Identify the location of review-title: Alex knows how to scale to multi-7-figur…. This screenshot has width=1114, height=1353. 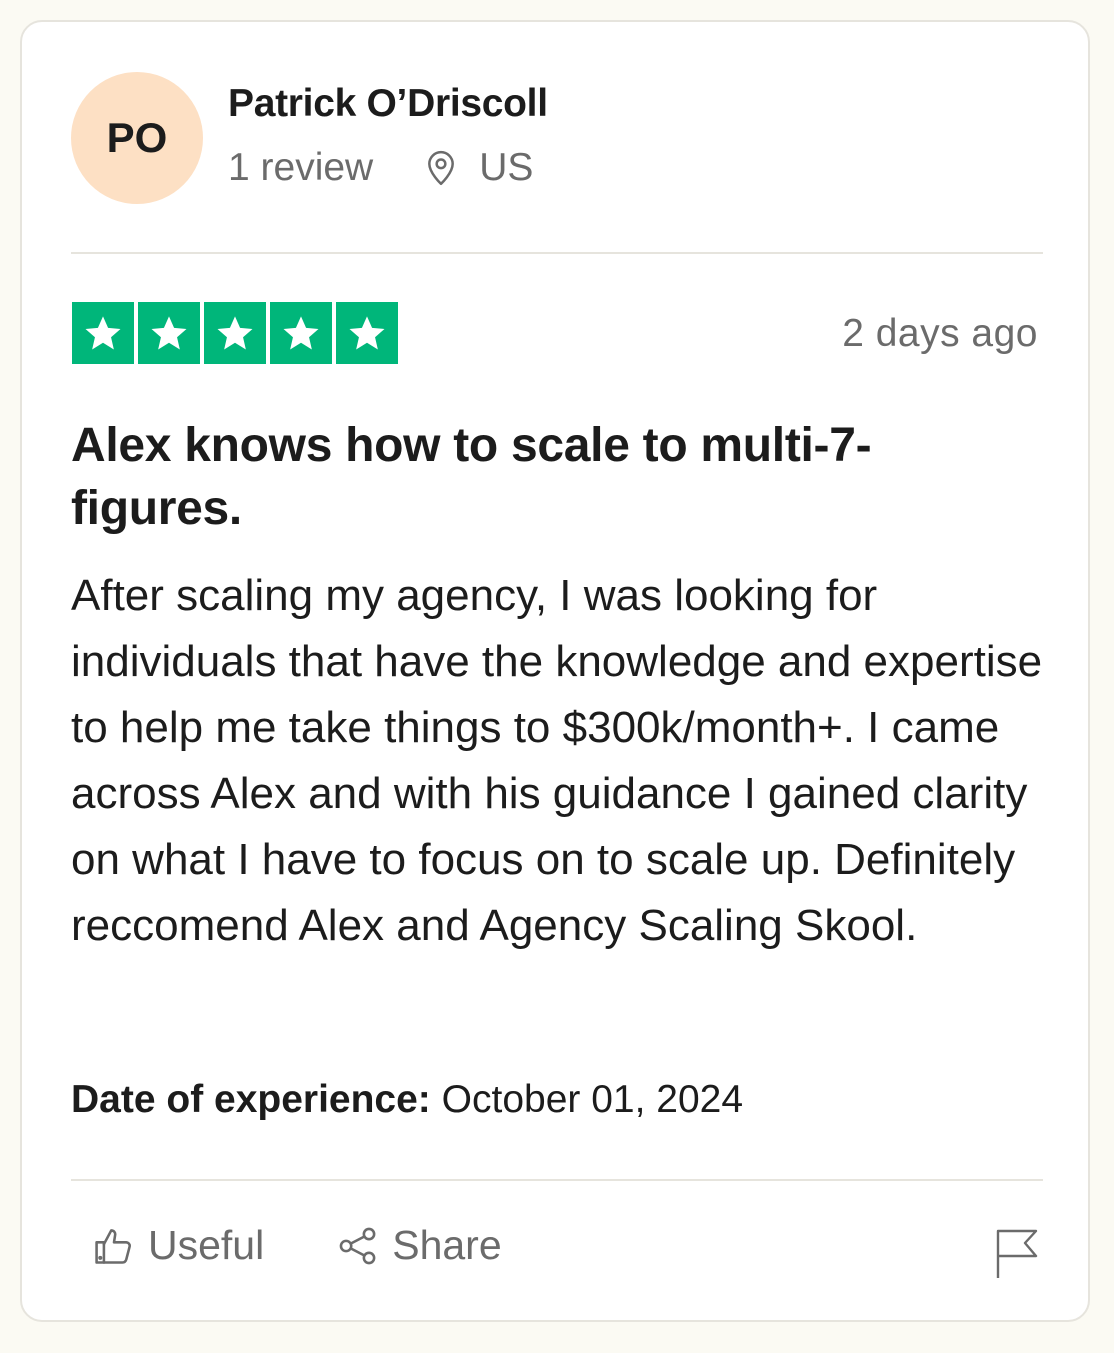
(551, 477).